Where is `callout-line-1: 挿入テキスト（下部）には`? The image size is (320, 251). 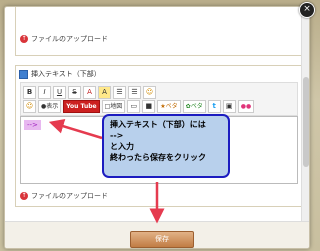
callout-line-1: 挿入テキスト（下部）には is located at coordinates (158, 124).